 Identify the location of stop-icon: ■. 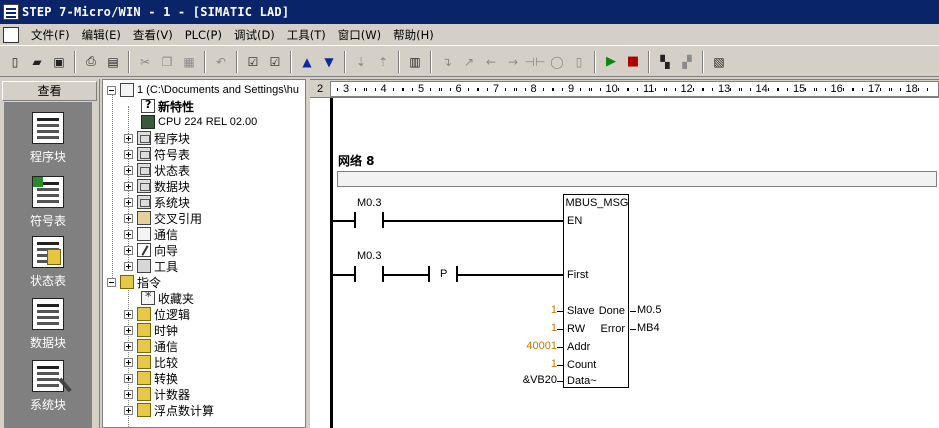
(633, 62).